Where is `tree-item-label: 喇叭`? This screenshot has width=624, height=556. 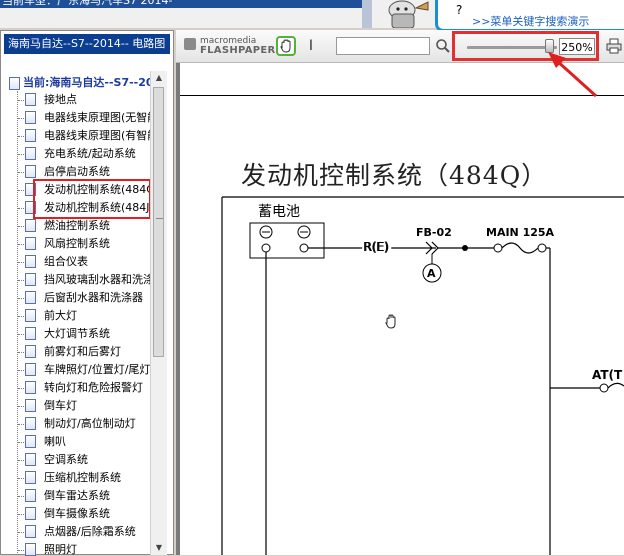
tree-item-label: 喇叭 is located at coordinates (55, 441).